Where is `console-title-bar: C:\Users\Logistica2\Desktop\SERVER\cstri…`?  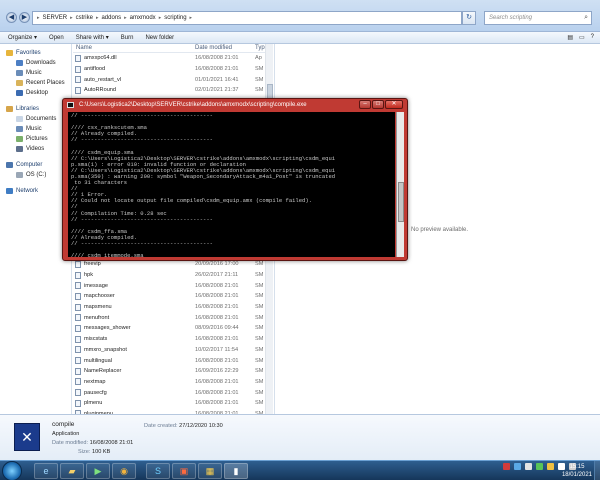 console-title-bar: C:\Users\Logistica2\Desktop\SERVER\cstri… is located at coordinates (235, 105).